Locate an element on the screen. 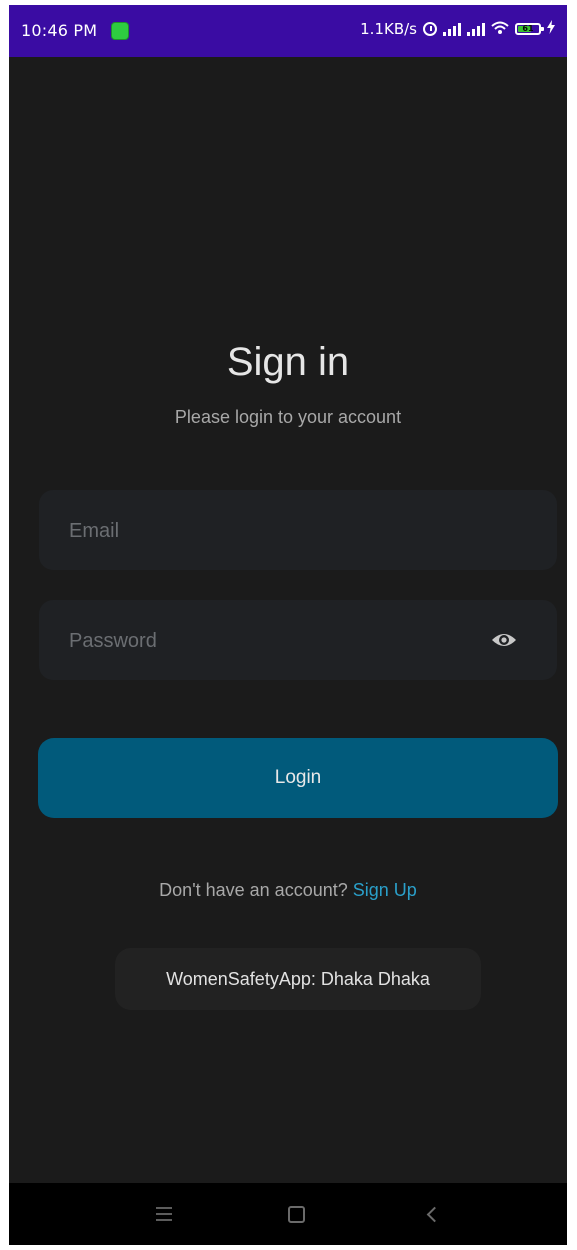 The image size is (577, 1250). back-icon is located at coordinates (434, 1214).